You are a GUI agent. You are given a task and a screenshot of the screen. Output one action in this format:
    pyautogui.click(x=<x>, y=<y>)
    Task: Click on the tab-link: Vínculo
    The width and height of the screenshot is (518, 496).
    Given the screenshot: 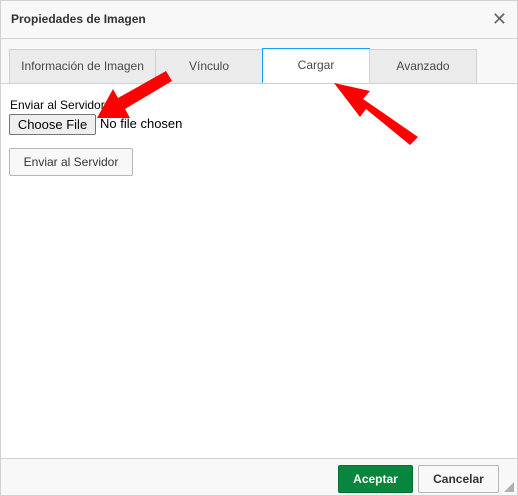 What is the action you would take?
    pyautogui.click(x=209, y=66)
    